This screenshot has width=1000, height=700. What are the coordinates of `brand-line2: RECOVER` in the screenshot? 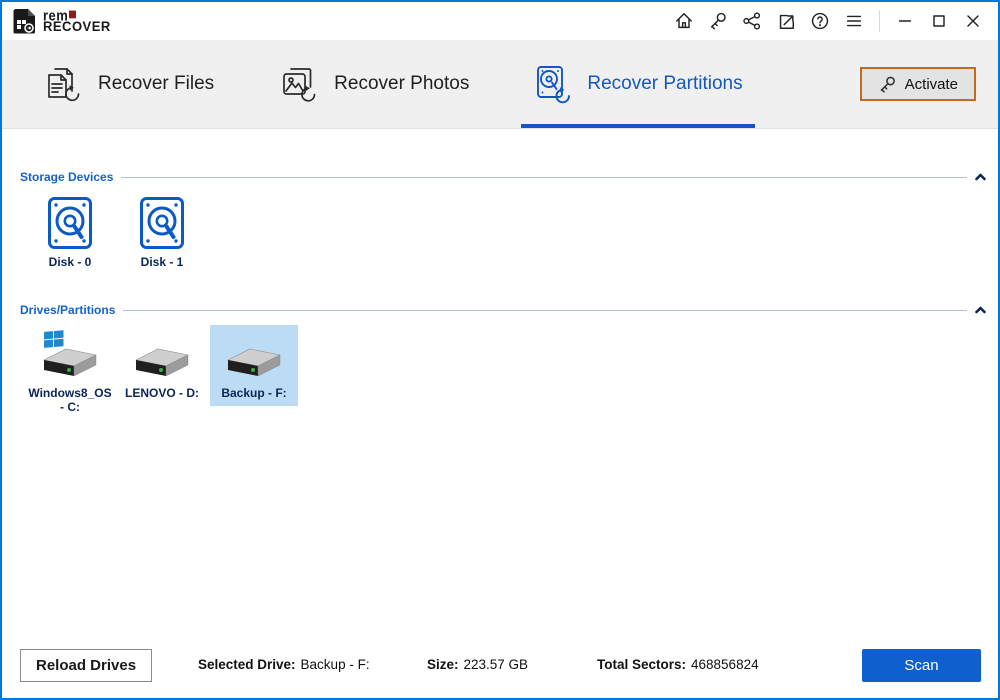 It's located at (77, 26).